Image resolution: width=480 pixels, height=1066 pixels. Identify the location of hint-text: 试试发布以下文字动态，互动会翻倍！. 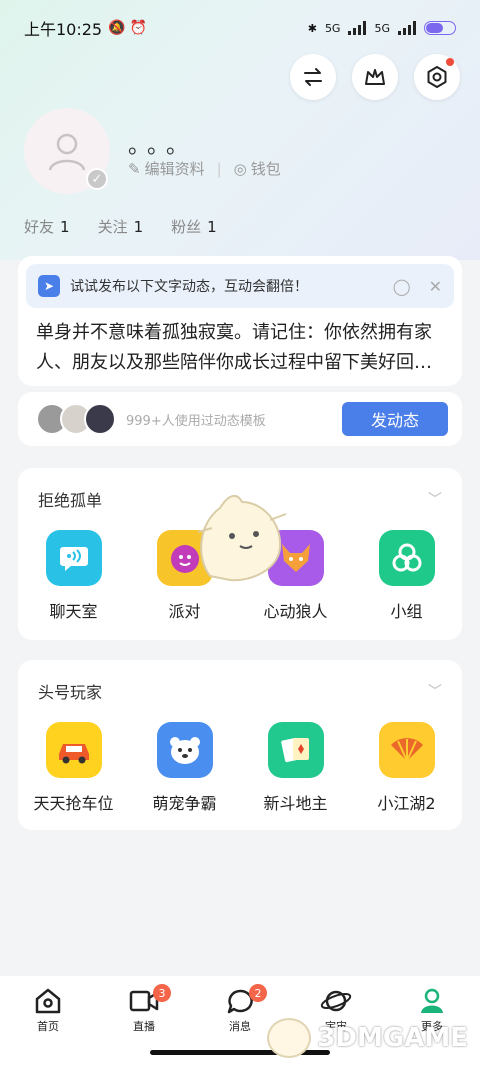
(189, 287).